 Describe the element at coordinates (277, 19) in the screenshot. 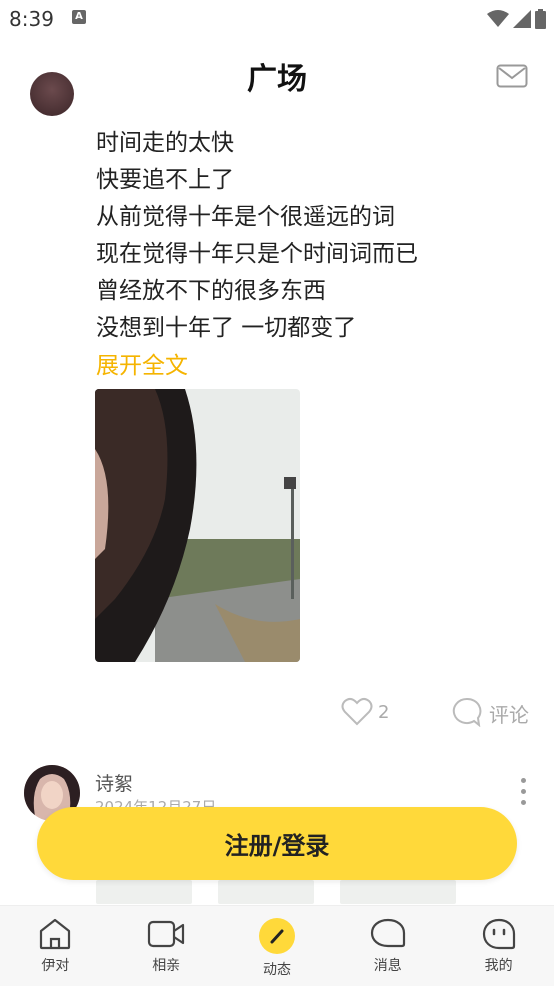

I see `status-bar: 8:39 A` at that location.